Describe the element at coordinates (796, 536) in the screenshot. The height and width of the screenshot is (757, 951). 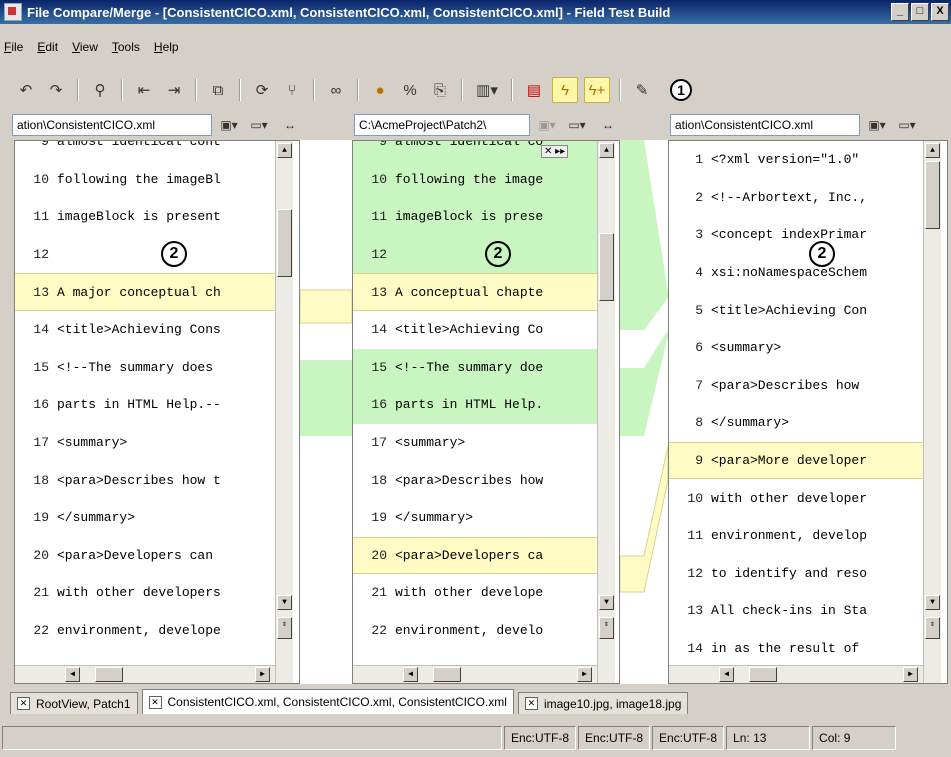
I see `code-line: 11 environment, develop` at that location.